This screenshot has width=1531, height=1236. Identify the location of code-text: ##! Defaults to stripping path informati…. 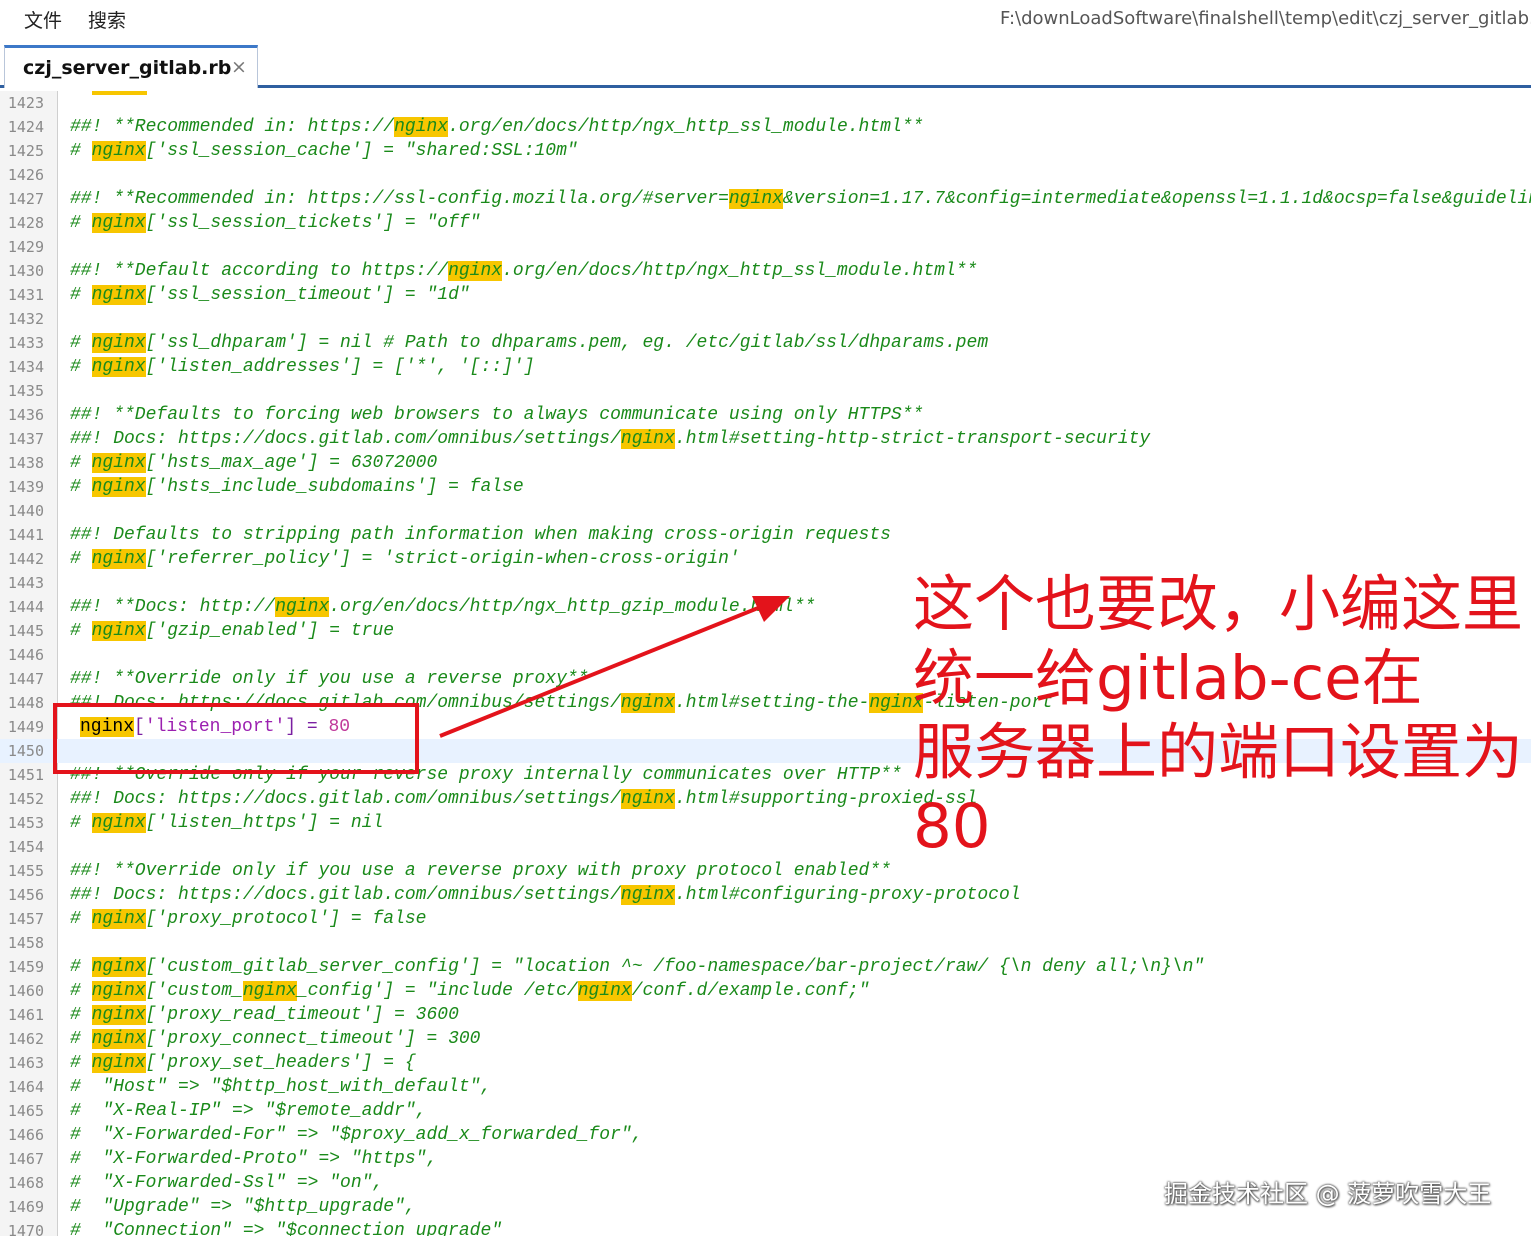
(480, 535).